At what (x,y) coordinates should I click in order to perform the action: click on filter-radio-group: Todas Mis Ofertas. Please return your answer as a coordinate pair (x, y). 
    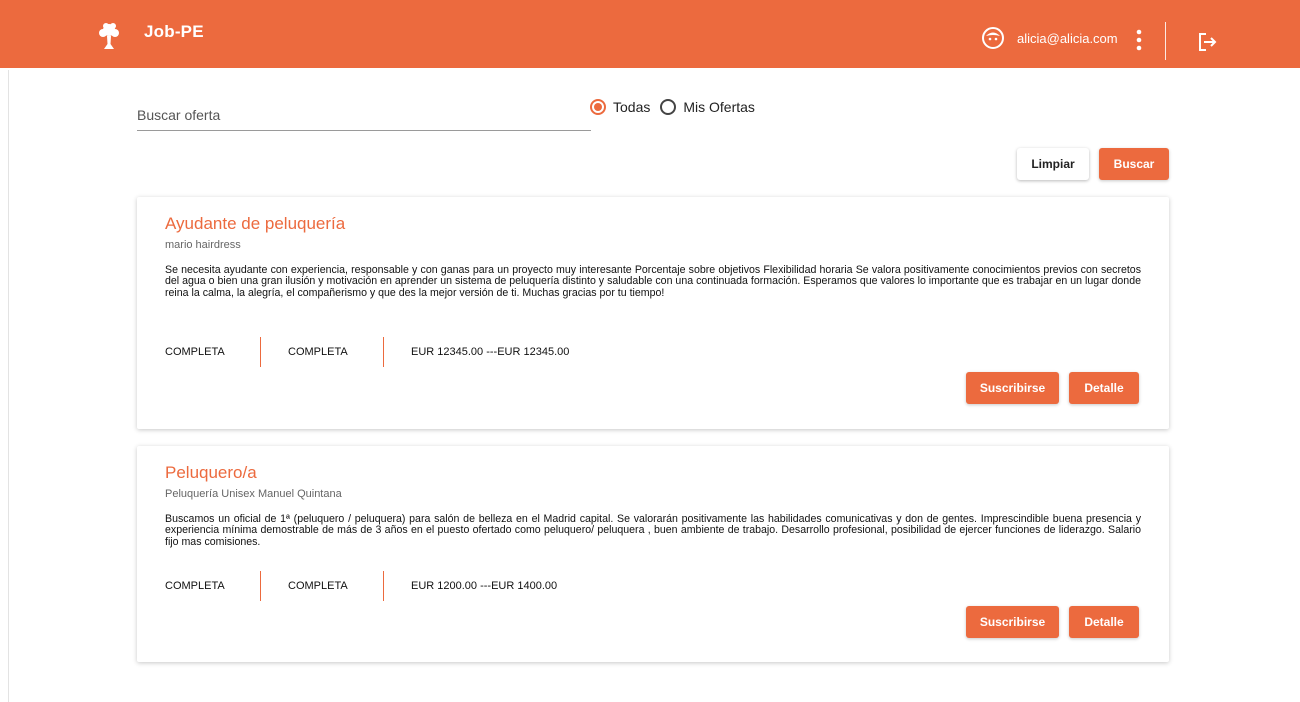
    Looking at the image, I should click on (677, 107).